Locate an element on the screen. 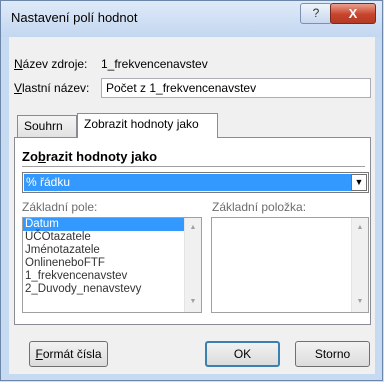 This screenshot has width=384, height=382. base-field-label: Základní pole: is located at coordinates (60, 207).